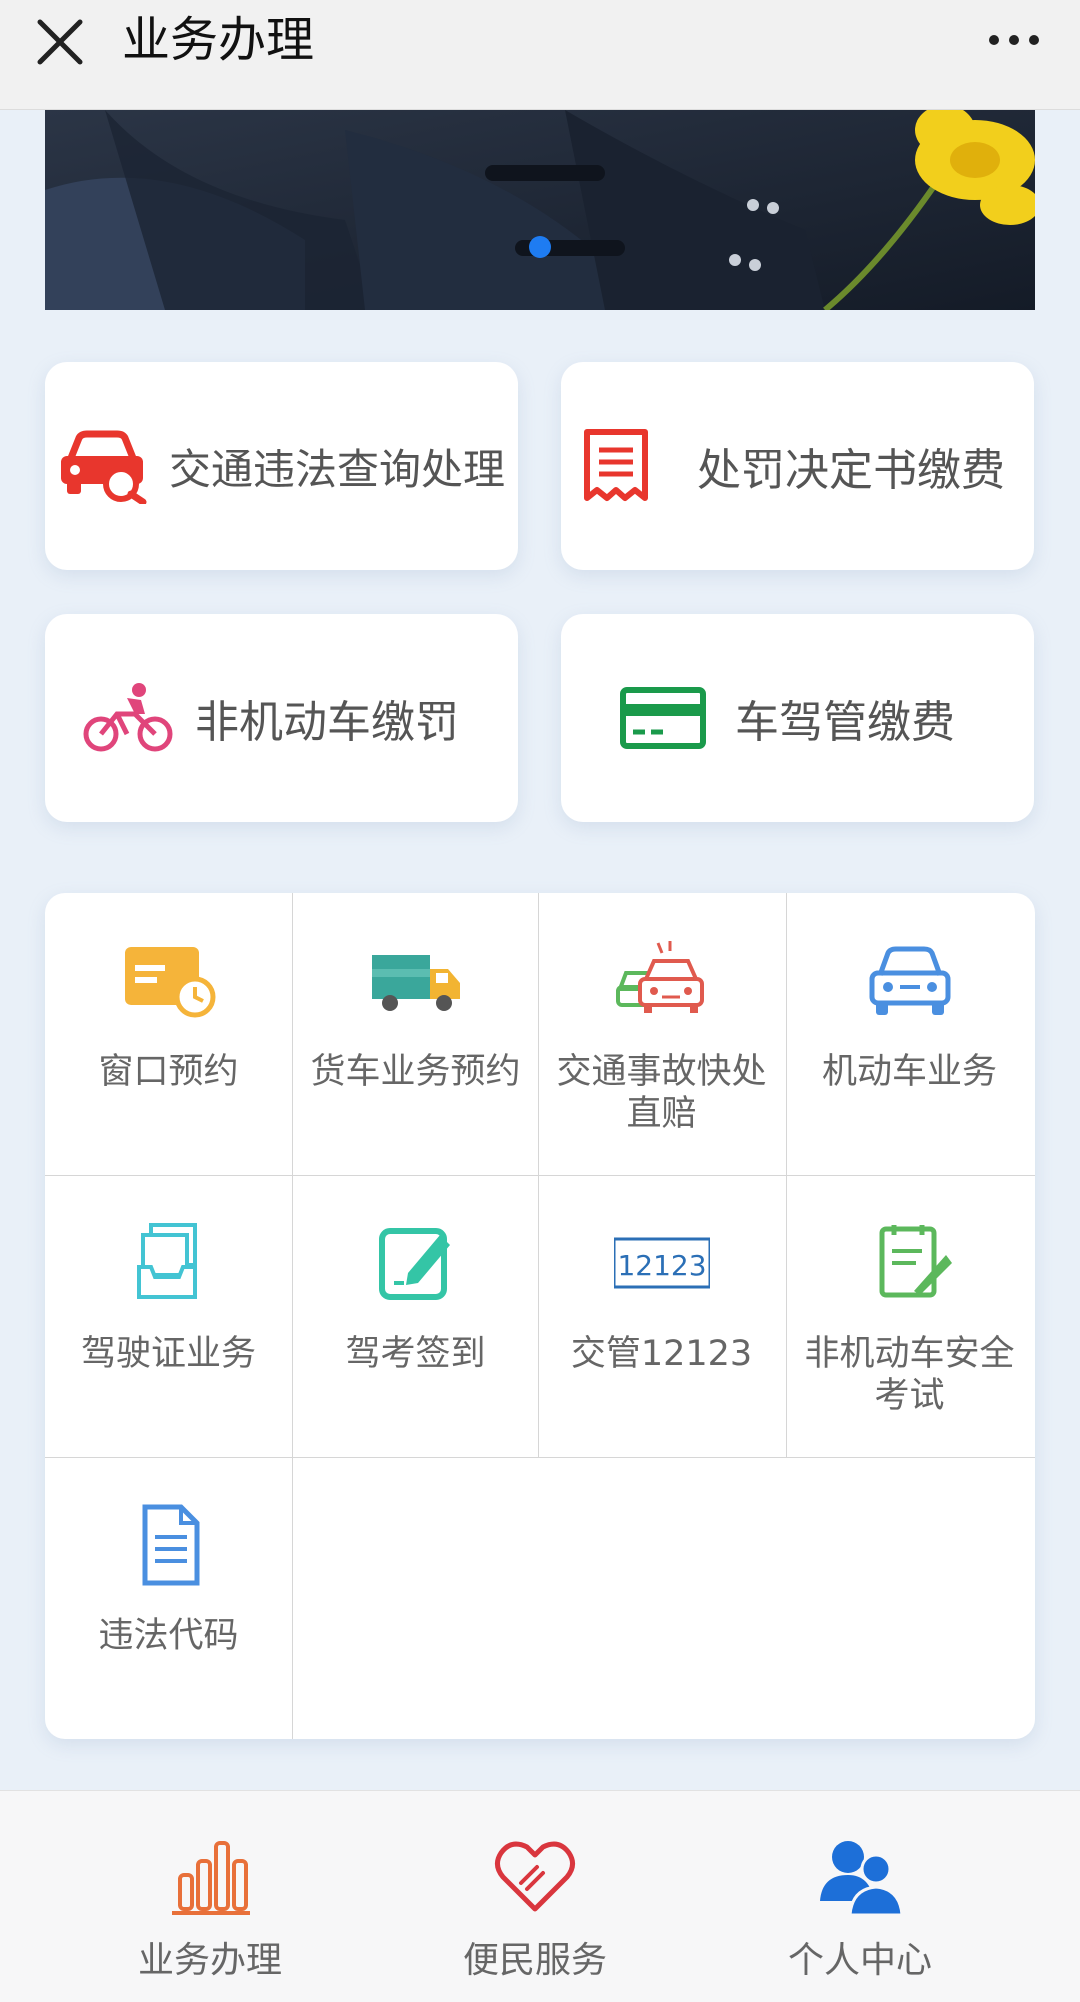  Describe the element at coordinates (415, 1316) in the screenshot. I see `service-exam-sign-in: 驾考签到` at that location.